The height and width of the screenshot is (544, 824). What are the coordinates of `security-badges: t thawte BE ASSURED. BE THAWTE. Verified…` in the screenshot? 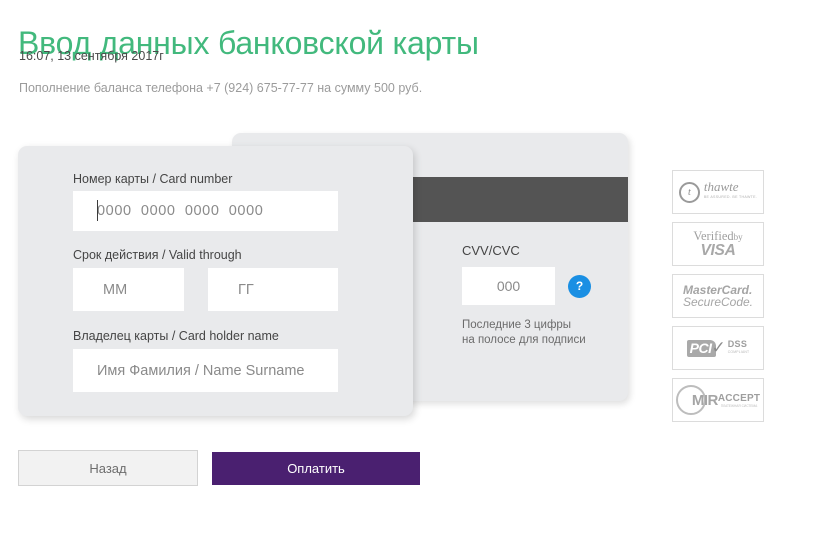 It's located at (718, 300).